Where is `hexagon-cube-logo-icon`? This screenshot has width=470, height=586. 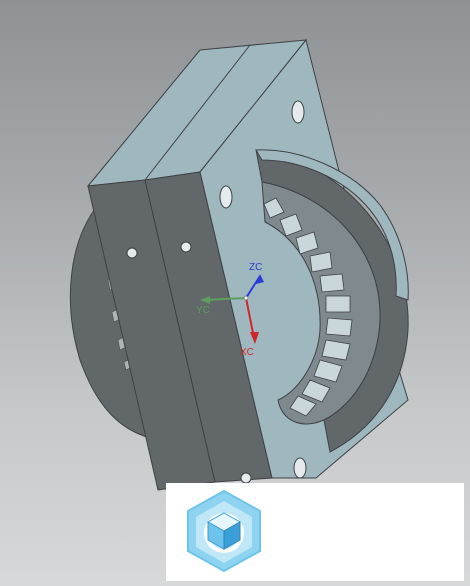
hexagon-cube-logo-icon is located at coordinates (224, 531).